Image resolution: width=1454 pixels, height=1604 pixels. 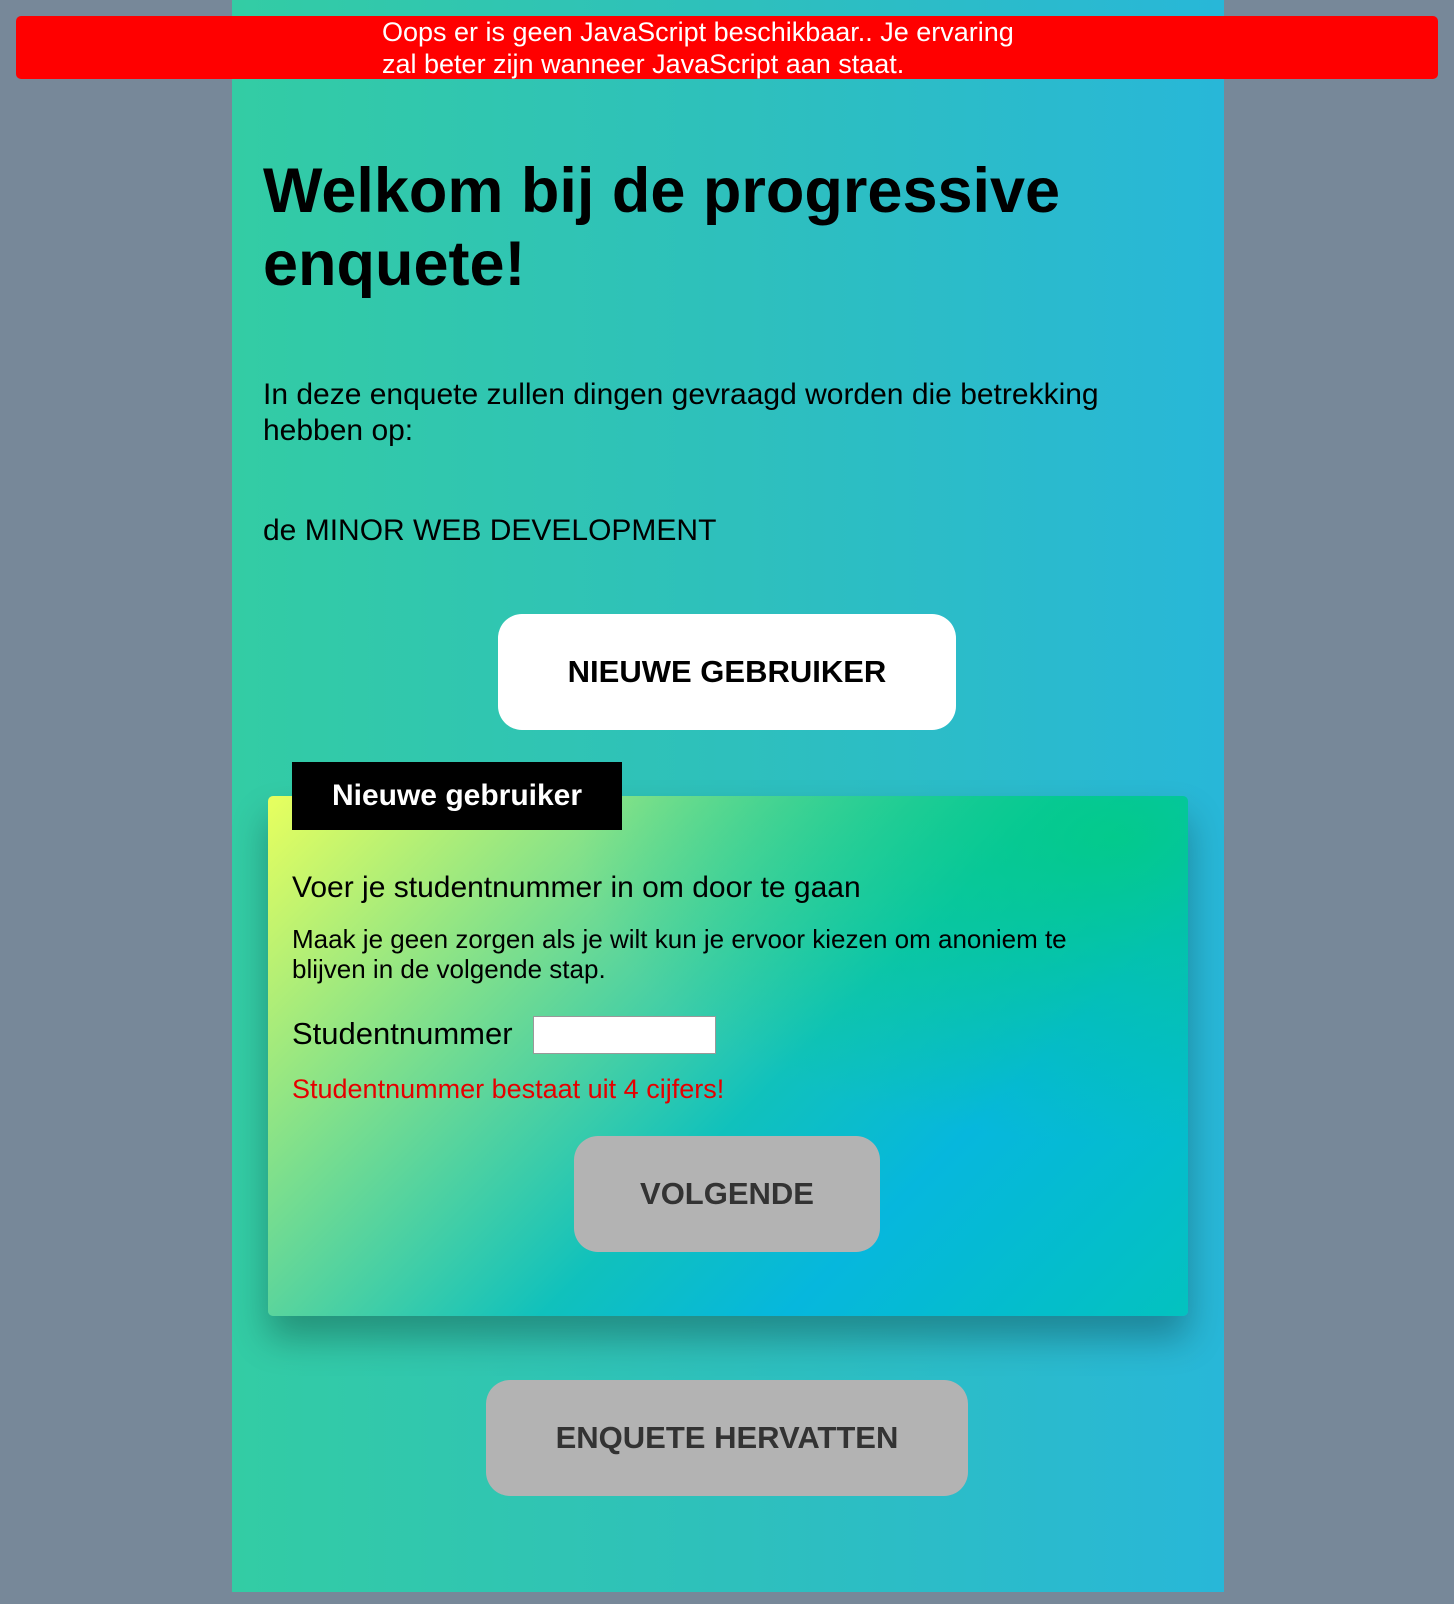 I want to click on student-number-label: Studentnummer, so click(x=402, y=1033).